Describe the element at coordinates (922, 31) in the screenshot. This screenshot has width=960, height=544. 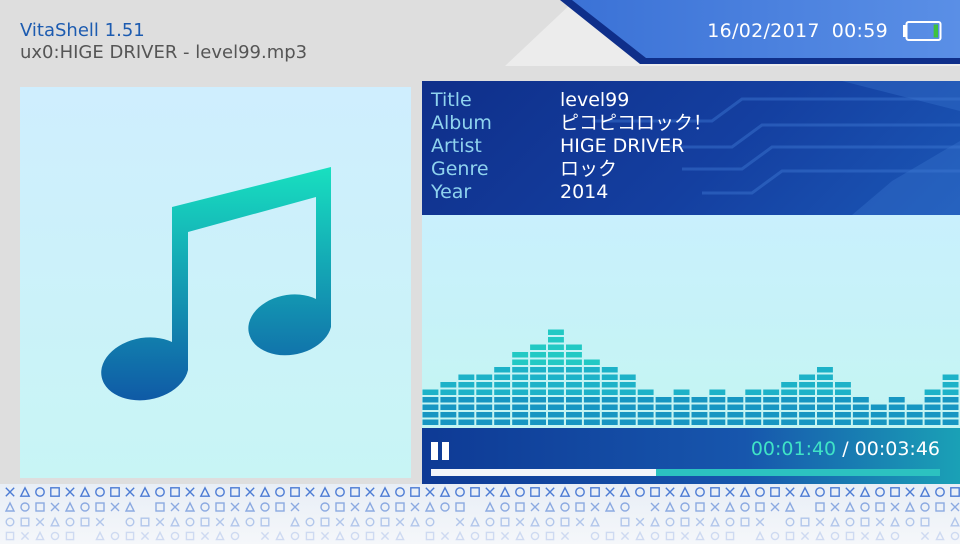
I see `battery-icon` at that location.